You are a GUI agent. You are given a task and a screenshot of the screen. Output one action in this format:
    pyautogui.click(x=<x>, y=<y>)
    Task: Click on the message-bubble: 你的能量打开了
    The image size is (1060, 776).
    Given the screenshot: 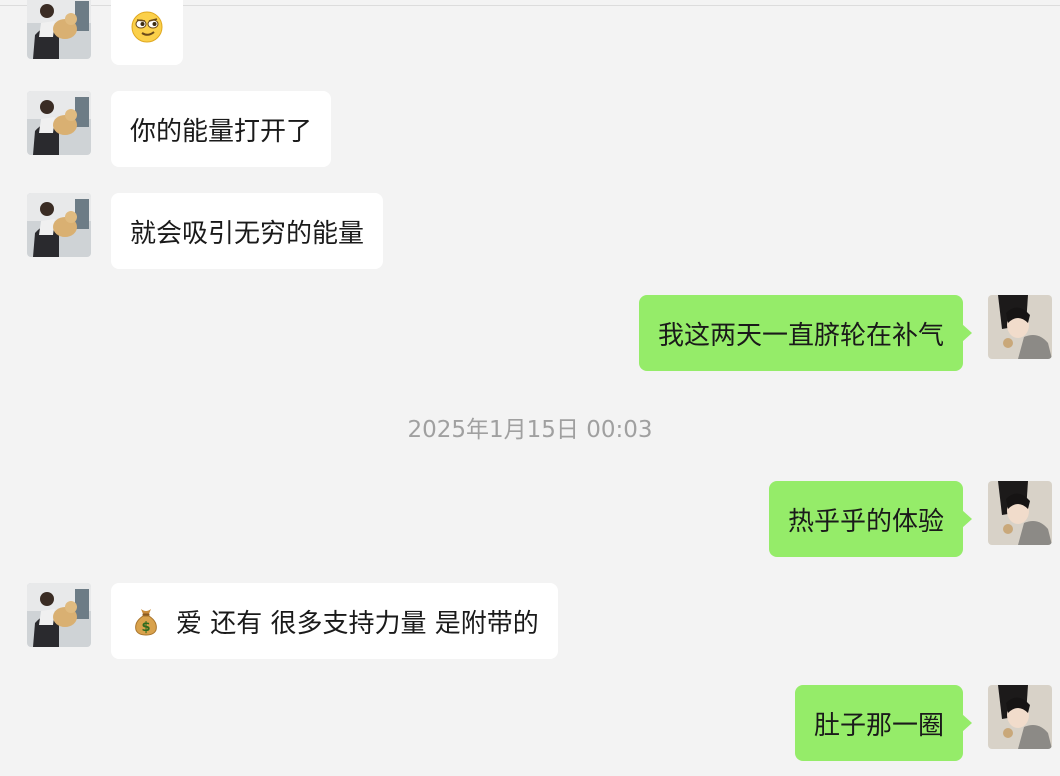 What is the action you would take?
    pyautogui.click(x=221, y=129)
    